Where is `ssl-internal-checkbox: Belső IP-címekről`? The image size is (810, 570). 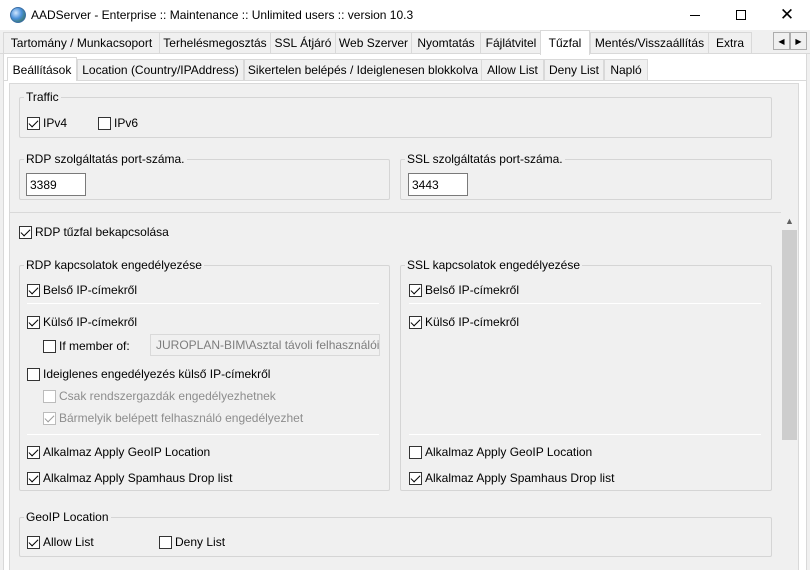 ssl-internal-checkbox: Belső IP-címekről is located at coordinates (464, 290).